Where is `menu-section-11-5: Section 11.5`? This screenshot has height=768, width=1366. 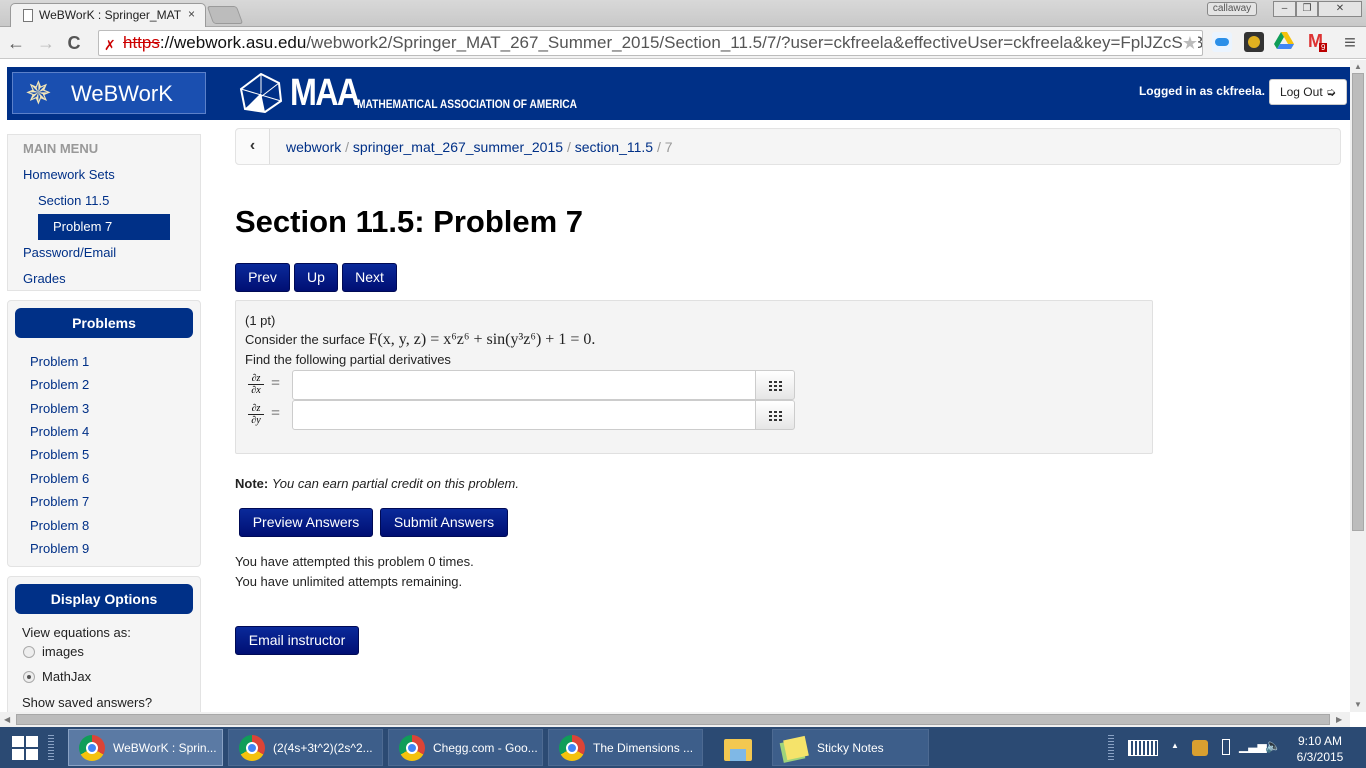 menu-section-11-5: Section 11.5 is located at coordinates (73, 200).